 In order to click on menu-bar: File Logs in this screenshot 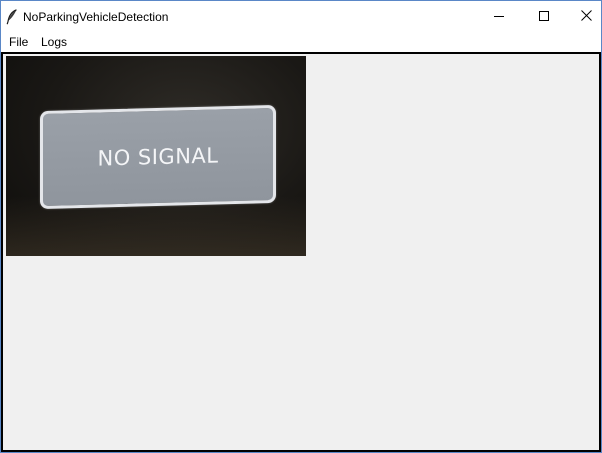, I will do `click(301, 42)`.